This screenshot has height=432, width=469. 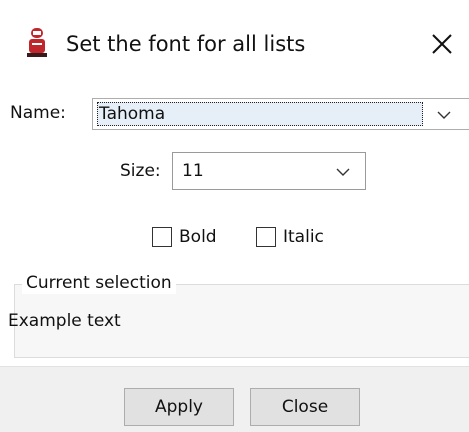 What do you see at coordinates (266, 237) in the screenshot?
I see `italic-checkbox-box` at bounding box center [266, 237].